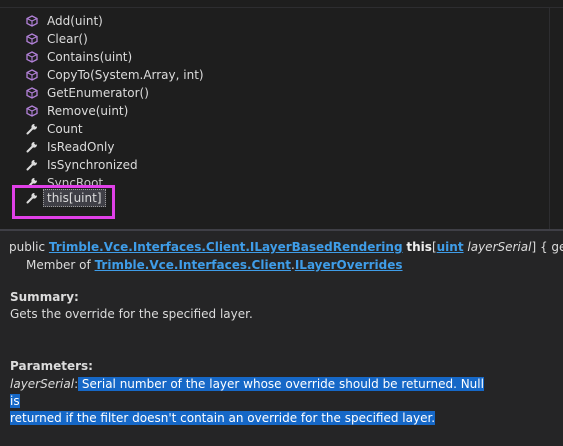 This screenshot has height=446, width=563. Describe the element at coordinates (547, 247) in the screenshot. I see `signature-suffix: ] { get; }` at that location.